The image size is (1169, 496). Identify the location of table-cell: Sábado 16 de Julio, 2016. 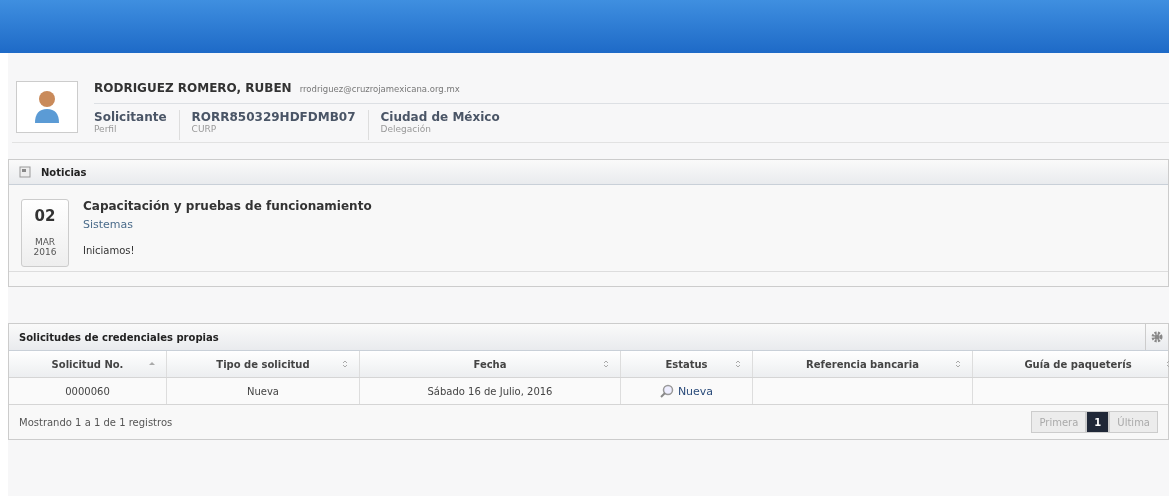
(490, 391).